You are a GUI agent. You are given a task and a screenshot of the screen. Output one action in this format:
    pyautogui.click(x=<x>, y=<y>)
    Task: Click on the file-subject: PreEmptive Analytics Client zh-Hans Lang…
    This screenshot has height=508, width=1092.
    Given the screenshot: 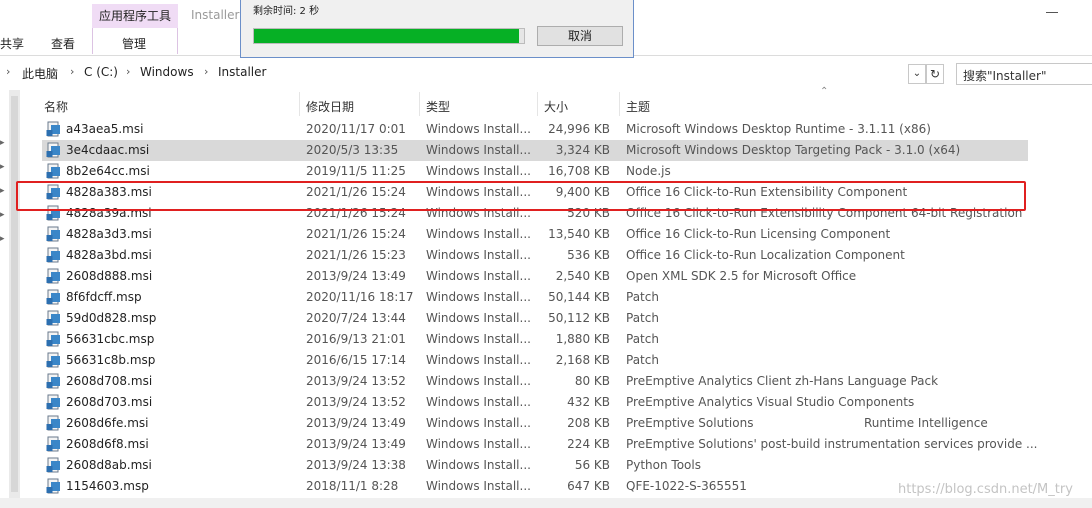 What is the action you would take?
    pyautogui.click(x=782, y=381)
    